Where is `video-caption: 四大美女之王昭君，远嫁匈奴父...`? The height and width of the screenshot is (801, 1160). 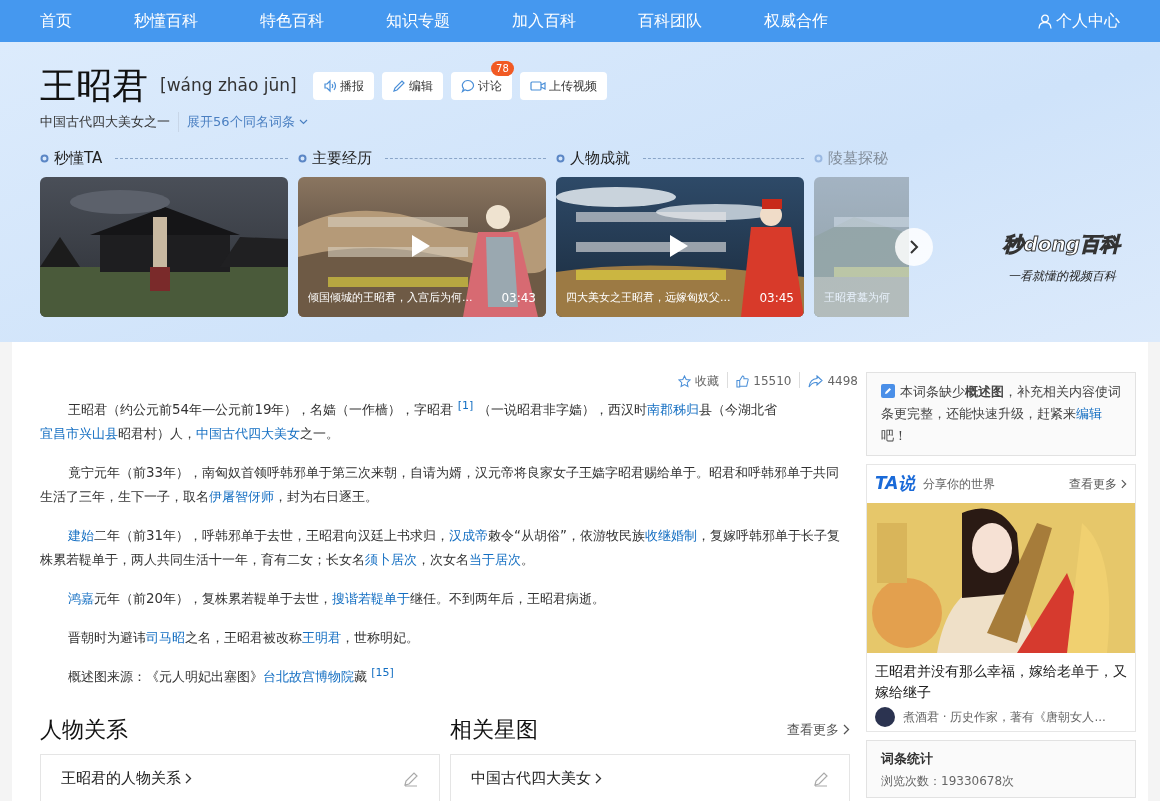 video-caption: 四大美女之王昭君，远嫁匈奴父... is located at coordinates (648, 298).